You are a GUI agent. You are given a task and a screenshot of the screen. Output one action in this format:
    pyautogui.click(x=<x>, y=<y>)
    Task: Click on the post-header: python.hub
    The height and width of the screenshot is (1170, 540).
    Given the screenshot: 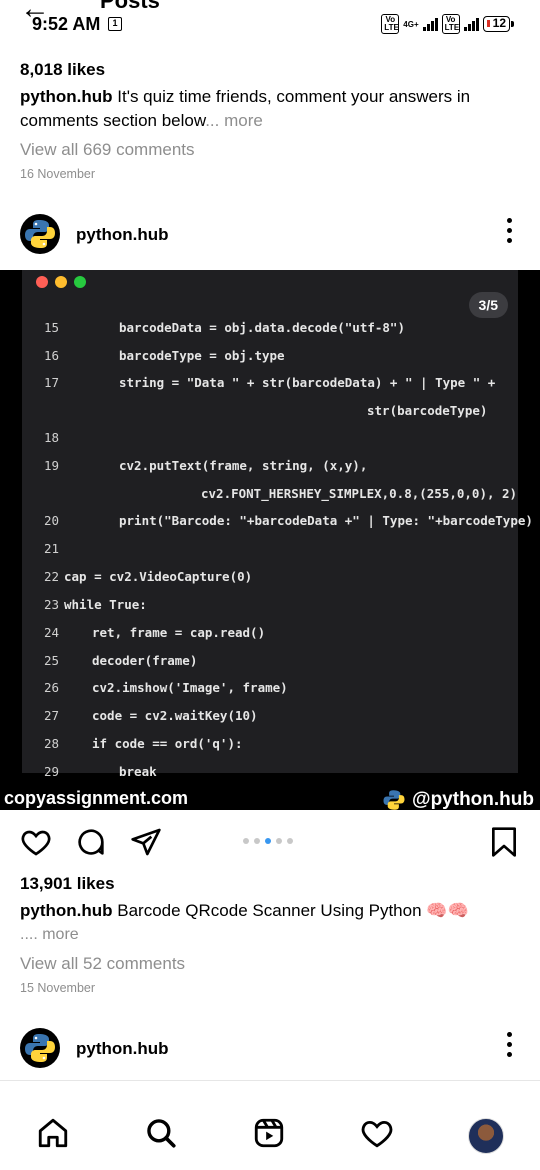 What is the action you would take?
    pyautogui.click(x=270, y=238)
    